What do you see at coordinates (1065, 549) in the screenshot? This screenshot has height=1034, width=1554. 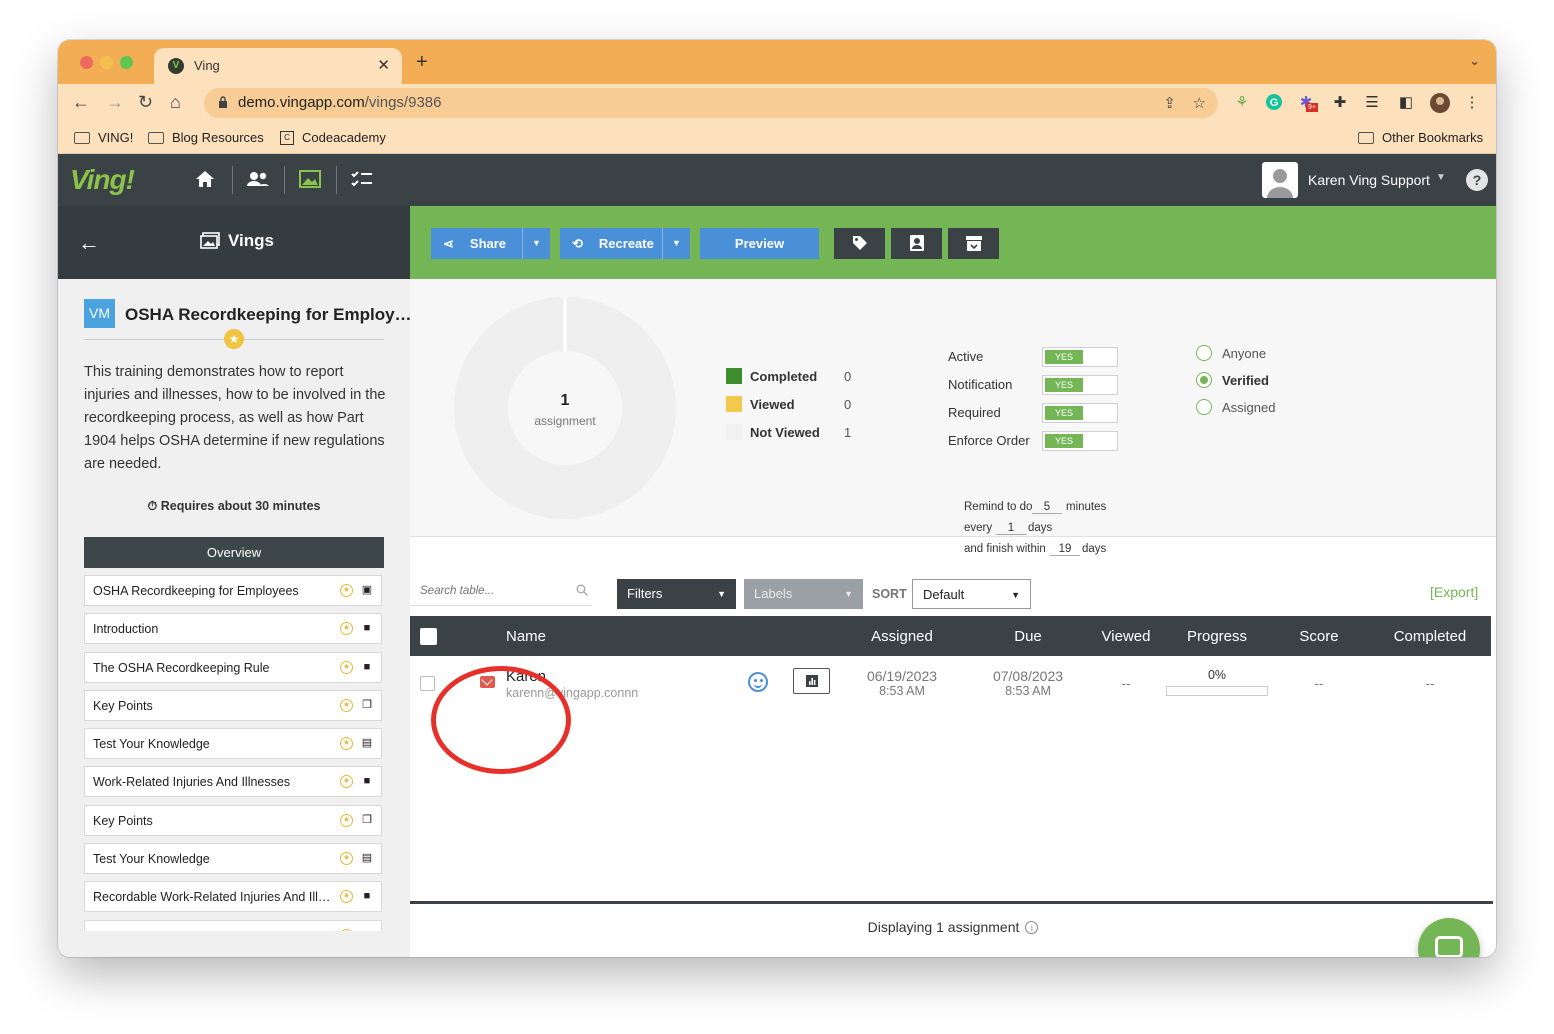 I see `finish-days-value: 19` at bounding box center [1065, 549].